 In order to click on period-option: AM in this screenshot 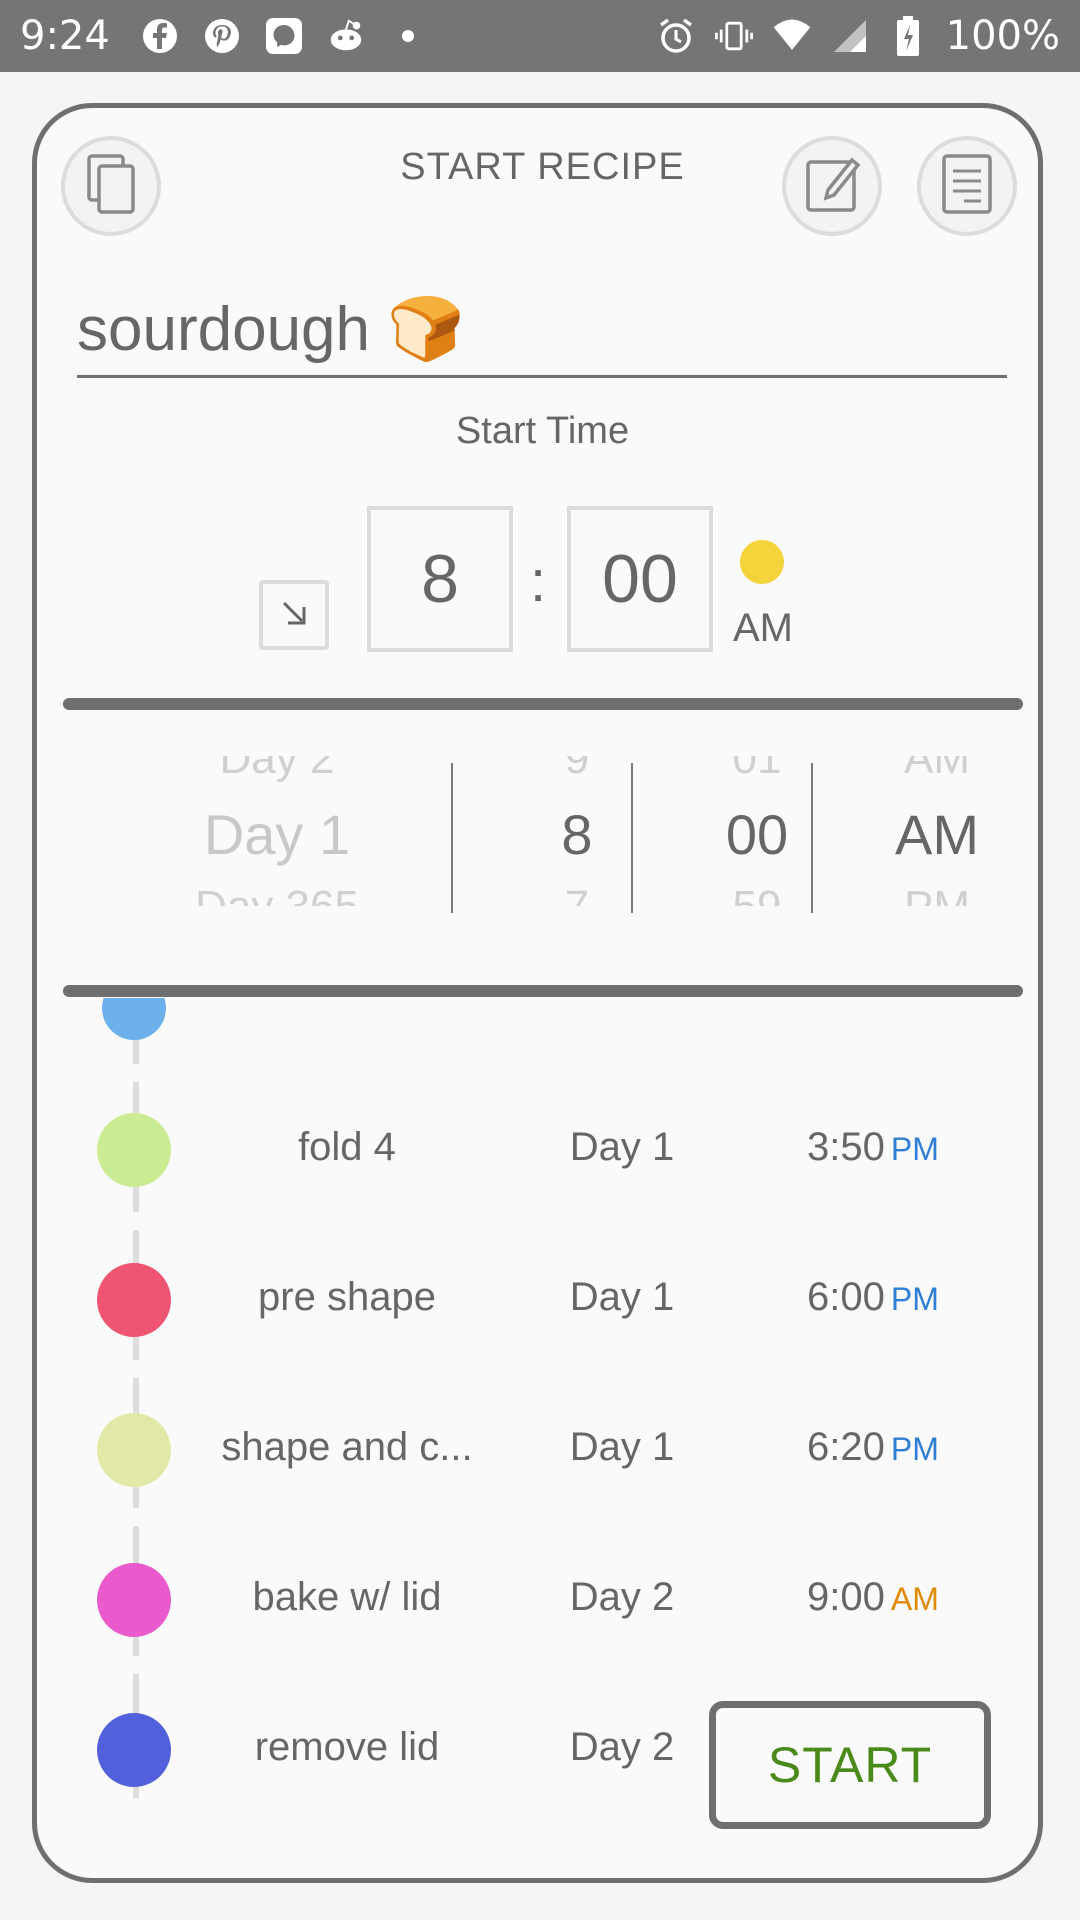, I will do `click(937, 769)`.